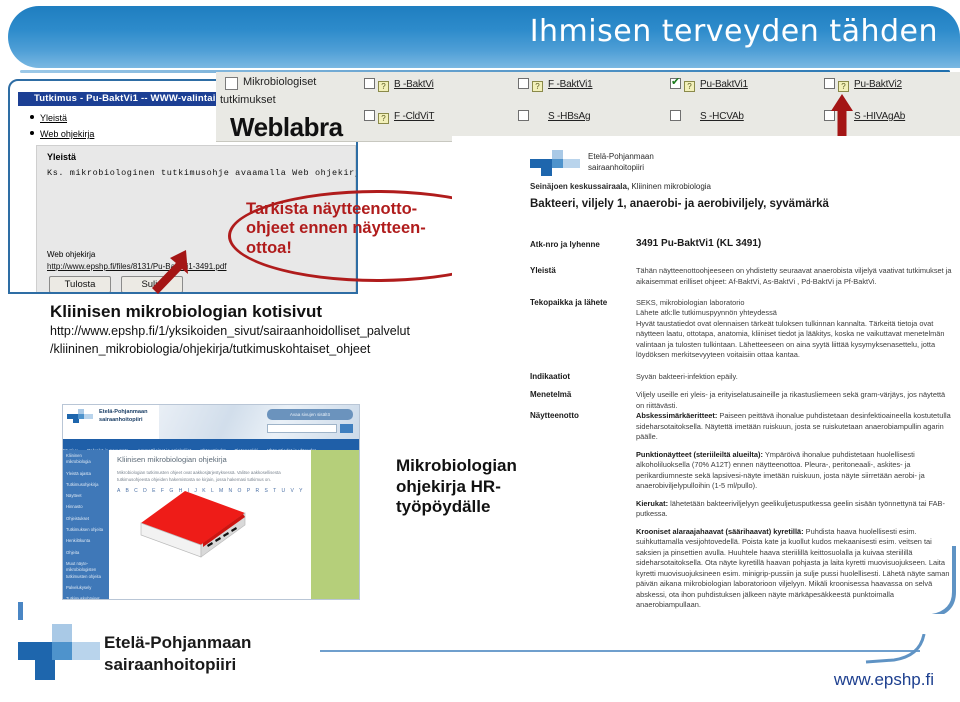  I want to click on weblabra-link-ohjekirja: Web ohjekirja, so click(62, 134).